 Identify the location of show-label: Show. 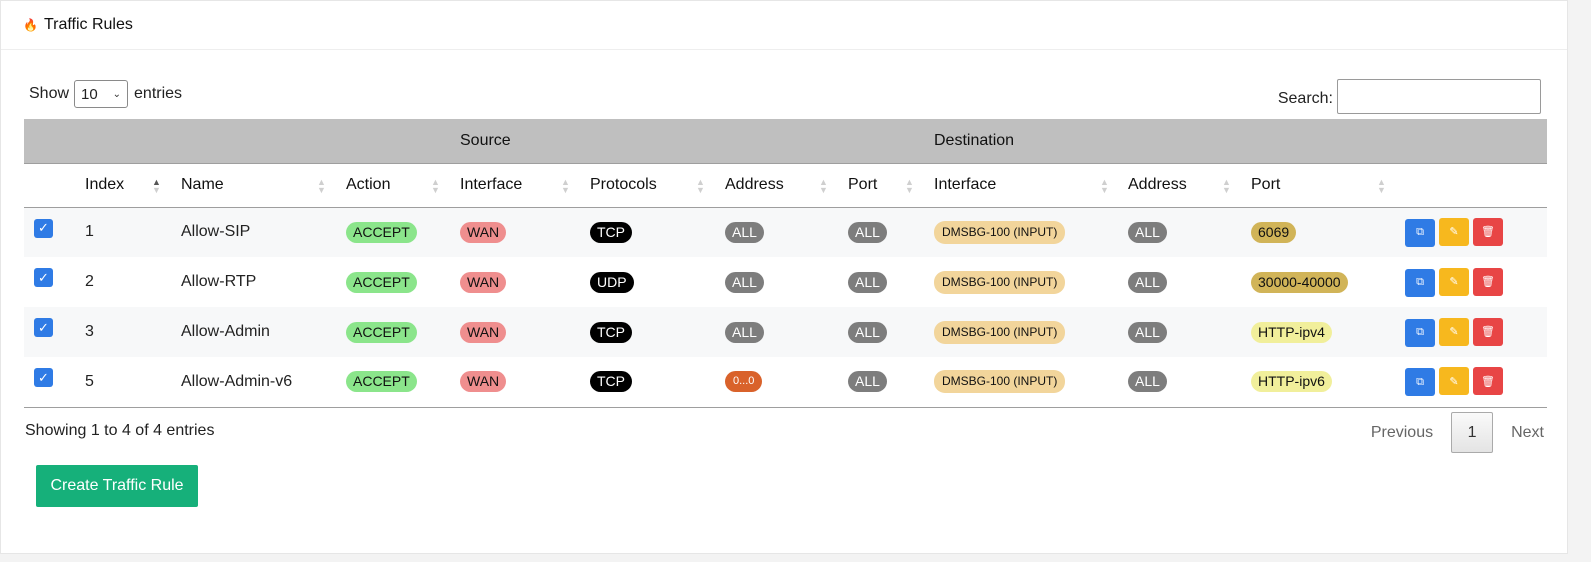
(49, 93).